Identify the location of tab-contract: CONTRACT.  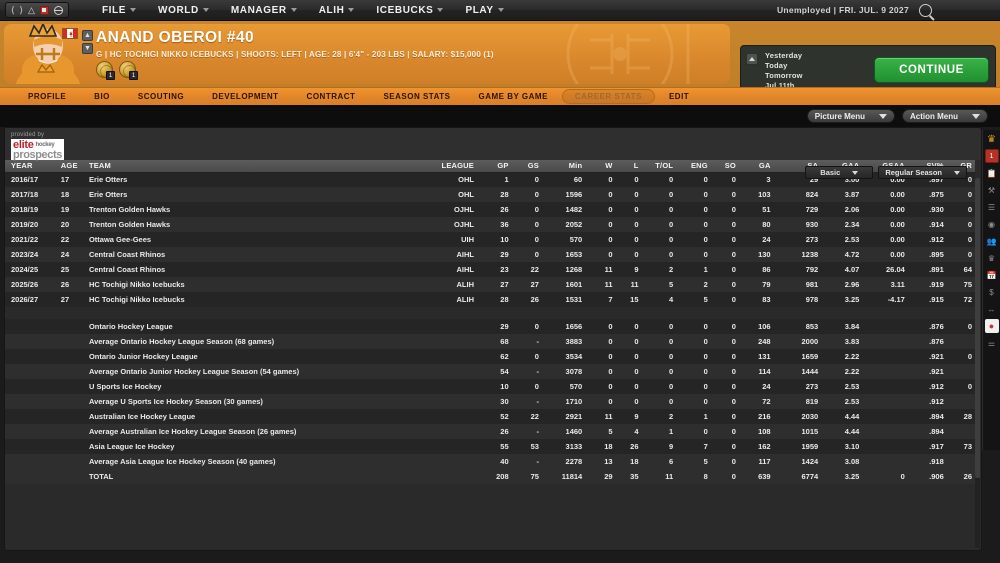
(331, 96).